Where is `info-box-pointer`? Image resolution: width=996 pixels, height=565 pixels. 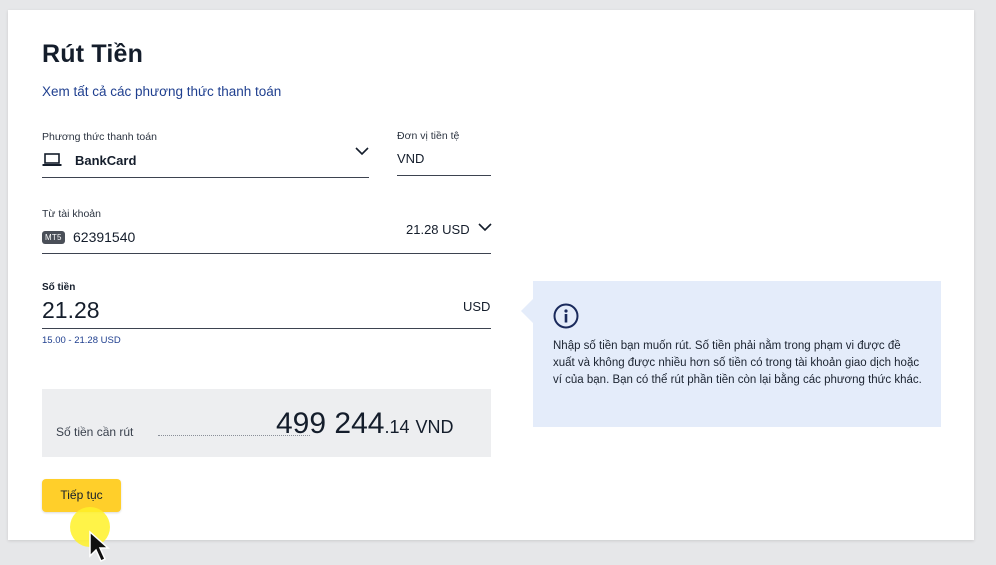 info-box-pointer is located at coordinates (527, 311).